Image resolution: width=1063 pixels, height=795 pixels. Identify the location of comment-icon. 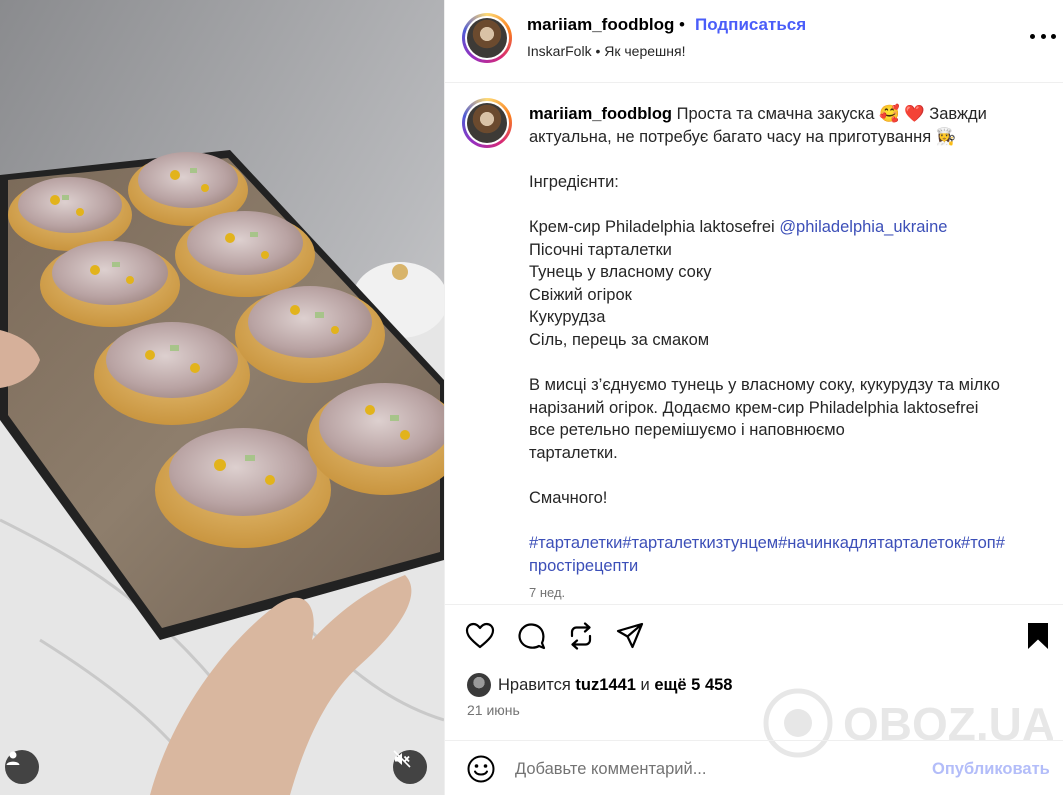
(531, 636).